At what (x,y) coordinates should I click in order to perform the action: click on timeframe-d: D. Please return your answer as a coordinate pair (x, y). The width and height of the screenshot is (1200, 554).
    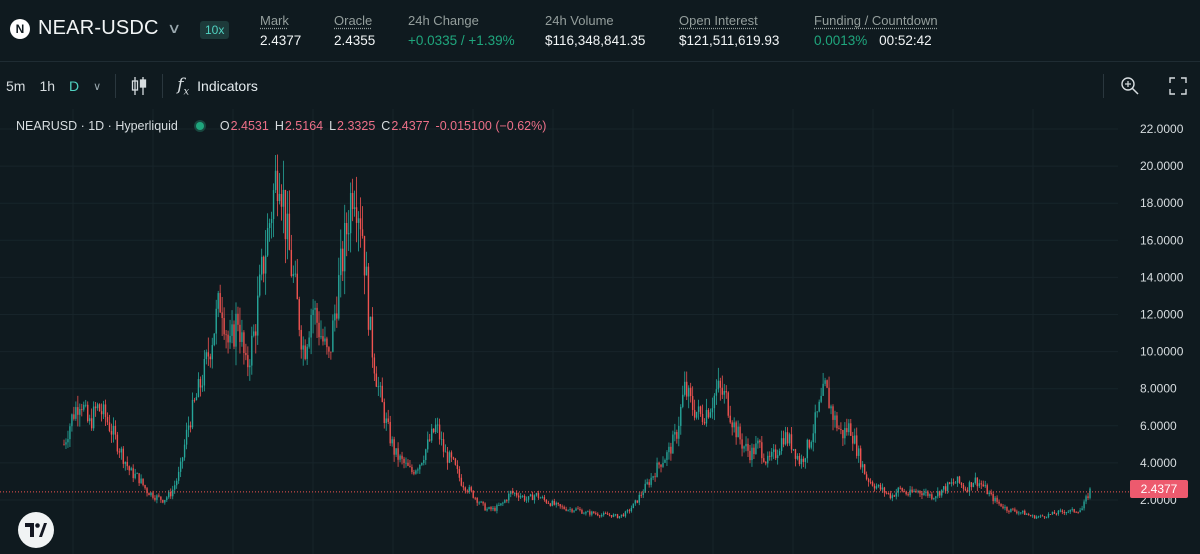
    Looking at the image, I should click on (74, 86).